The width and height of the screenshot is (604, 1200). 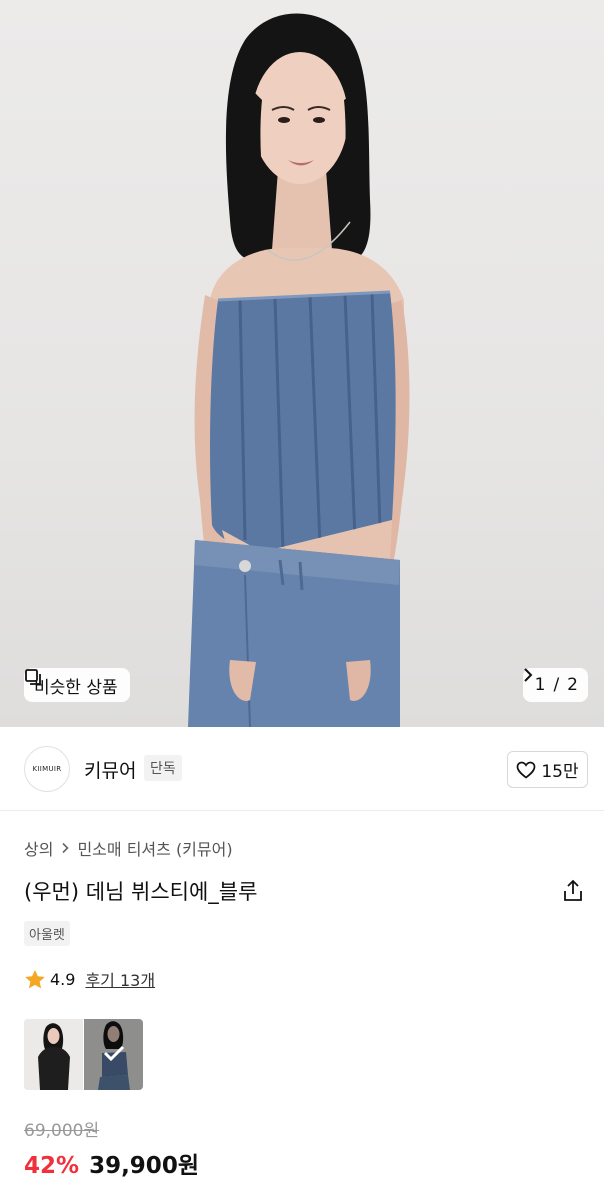 I want to click on discount-rate: 42%, so click(x=52, y=1166).